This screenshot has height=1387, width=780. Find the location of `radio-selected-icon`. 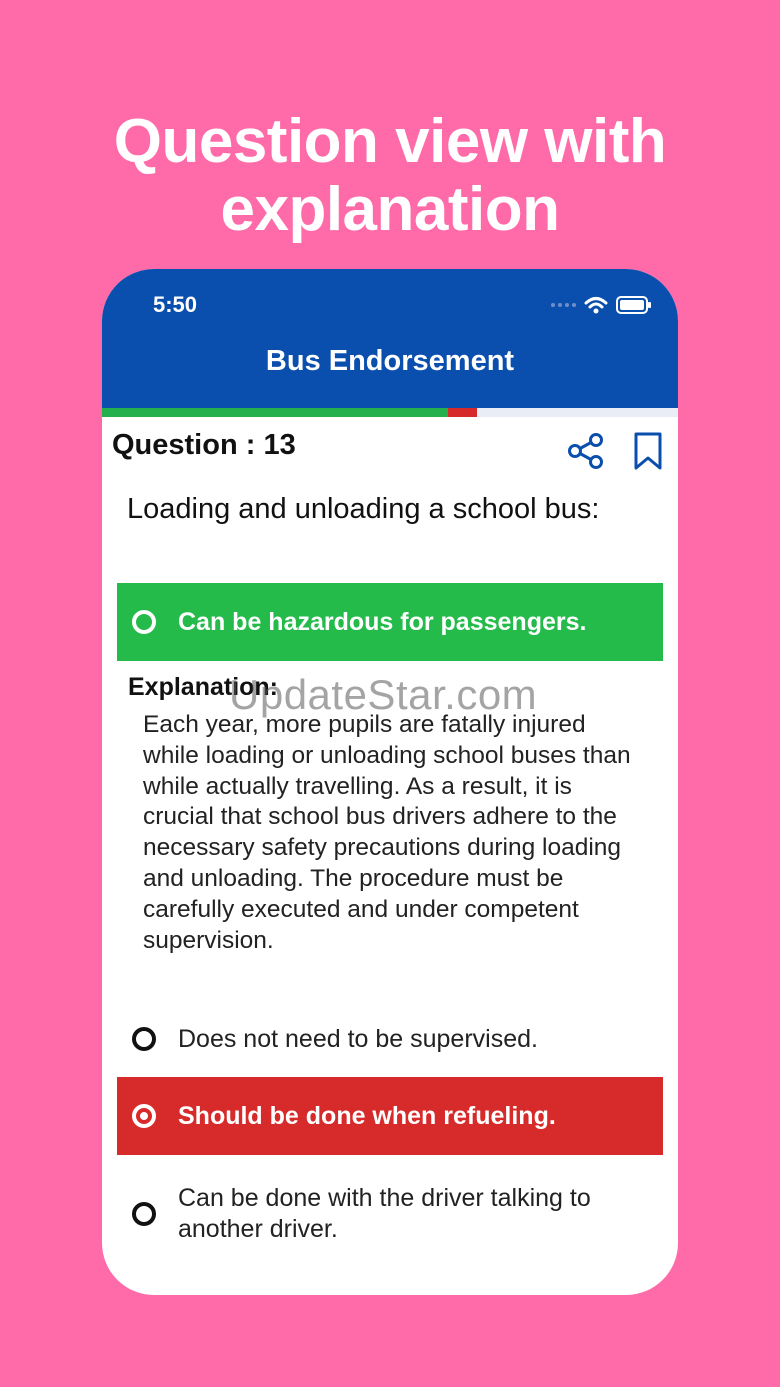

radio-selected-icon is located at coordinates (144, 1116).